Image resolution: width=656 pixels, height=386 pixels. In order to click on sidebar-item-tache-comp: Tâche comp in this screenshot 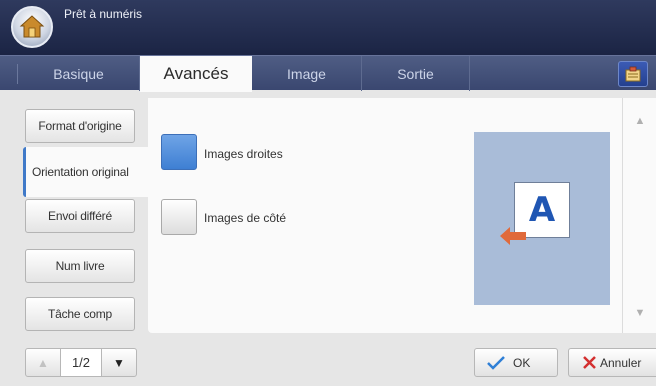, I will do `click(80, 314)`.